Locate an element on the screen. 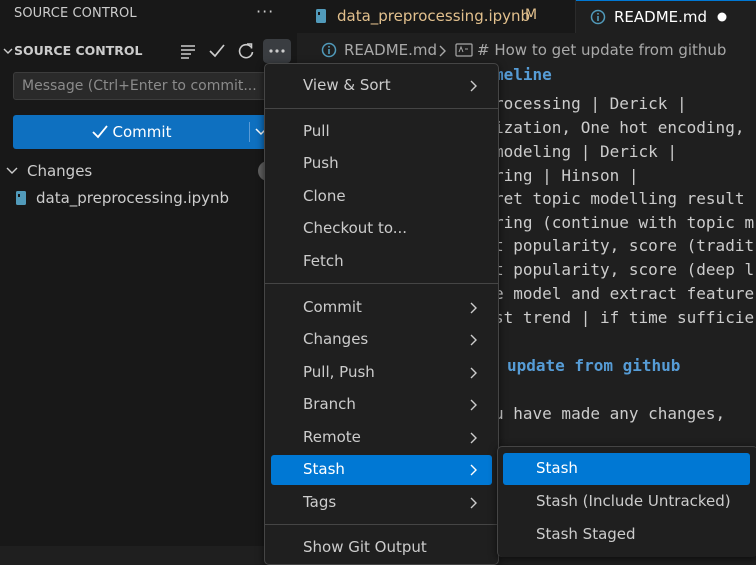  code-line: ization, One hot encoding, is located at coordinates (619, 127).